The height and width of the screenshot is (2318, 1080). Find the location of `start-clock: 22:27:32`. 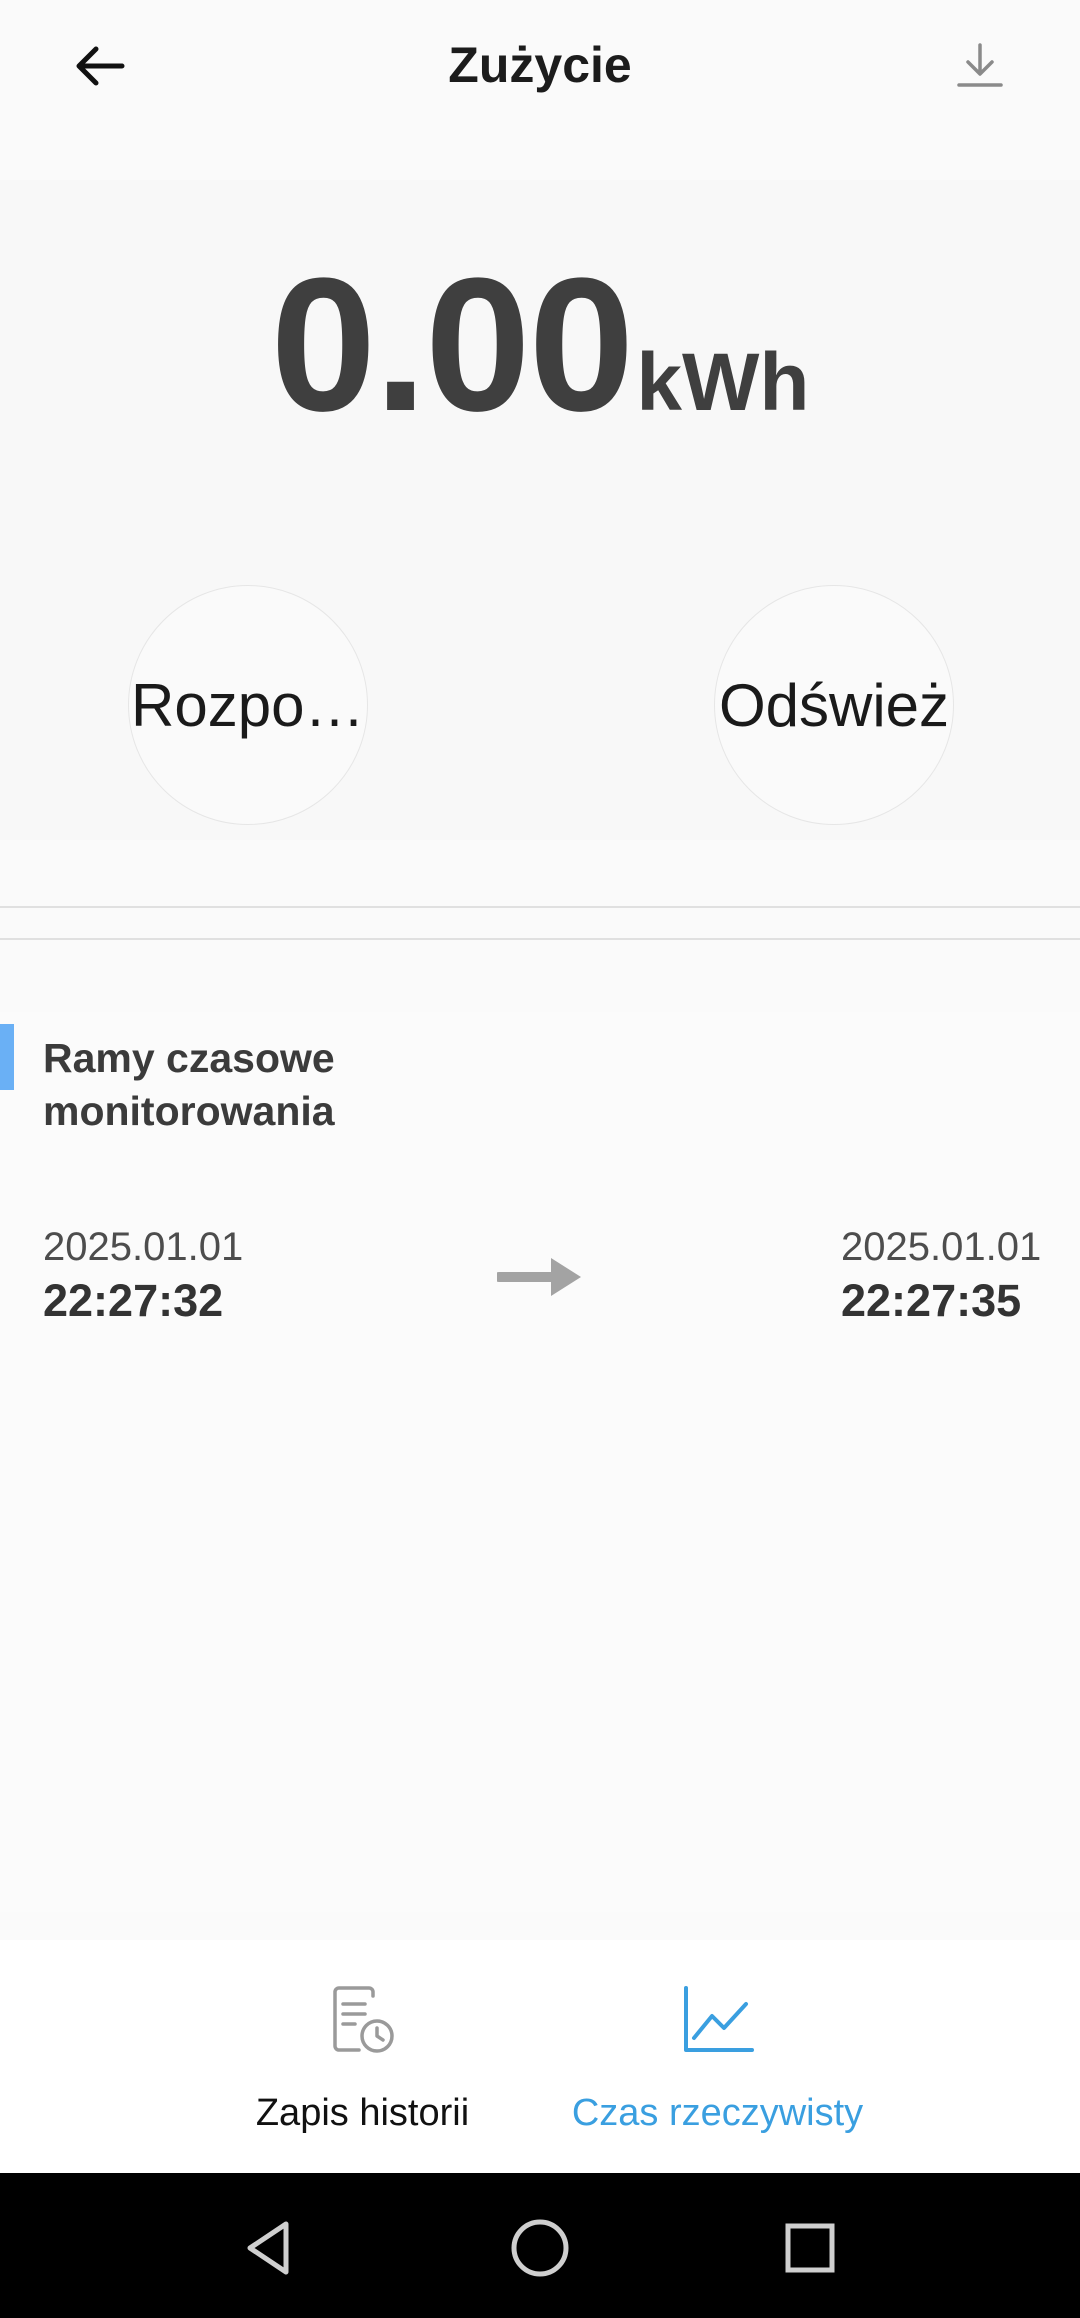

start-clock: 22:27:32 is located at coordinates (133, 1300).